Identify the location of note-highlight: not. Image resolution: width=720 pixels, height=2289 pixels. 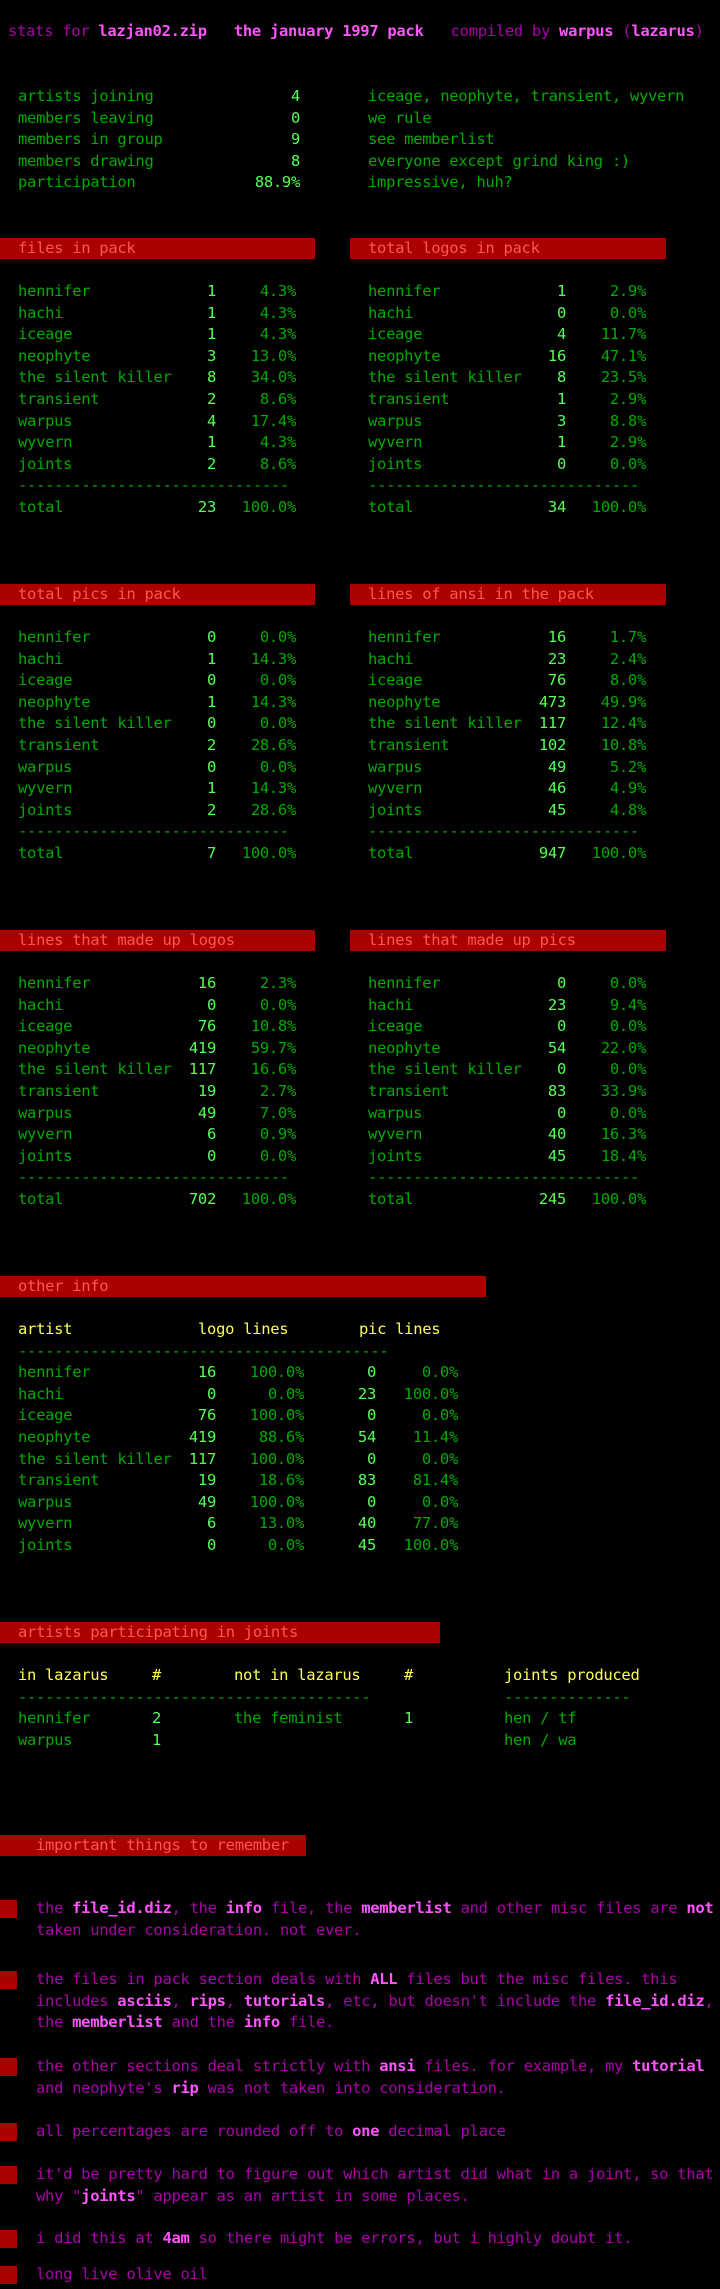
(700, 1908).